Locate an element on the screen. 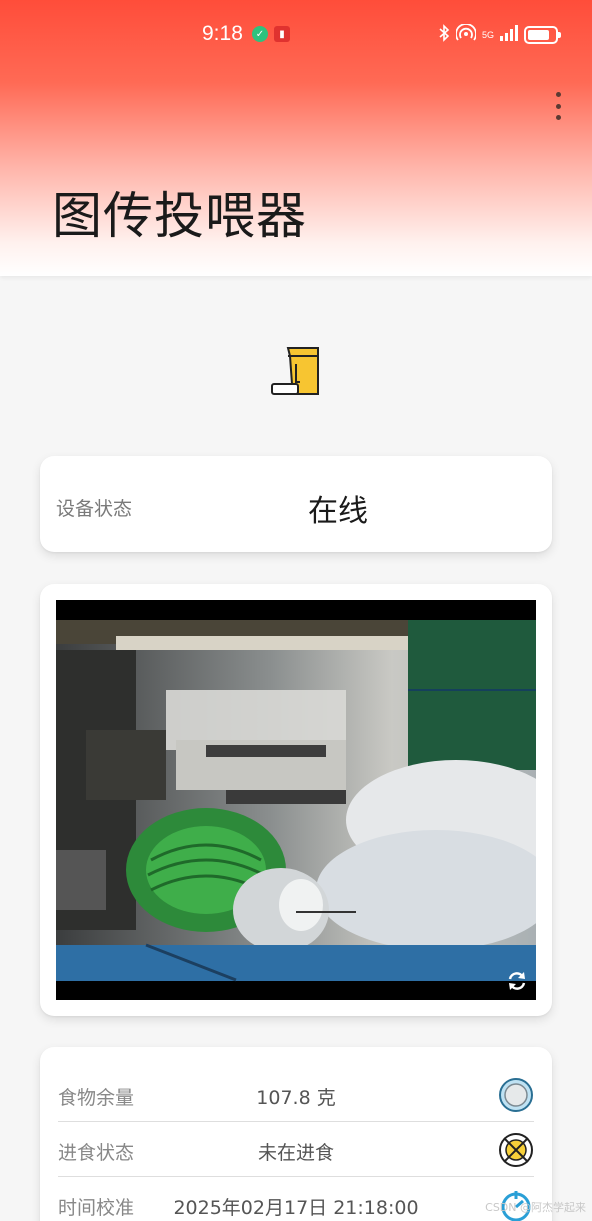  time-sync-value: 2025年02月17日 21:18:00 is located at coordinates (296, 1208).